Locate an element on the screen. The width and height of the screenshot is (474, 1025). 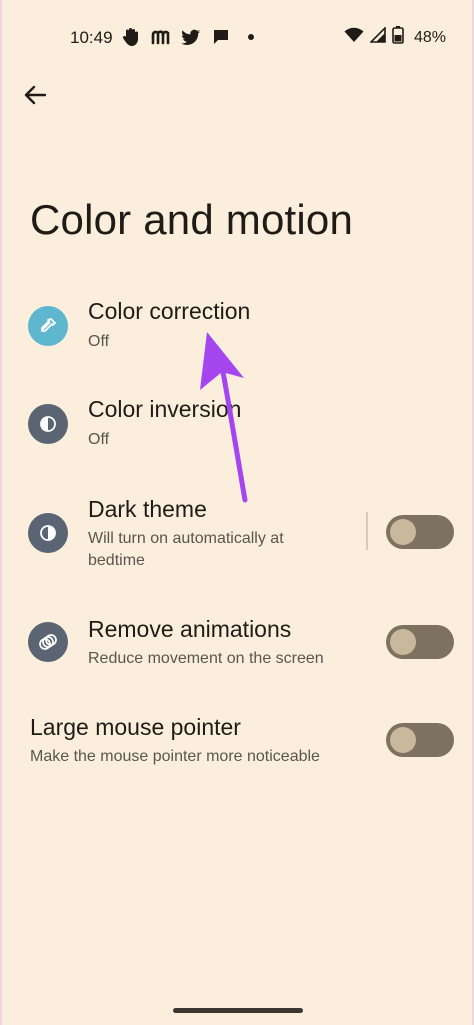
status-bar: 10:49 48% is located at coordinates (237, 37).